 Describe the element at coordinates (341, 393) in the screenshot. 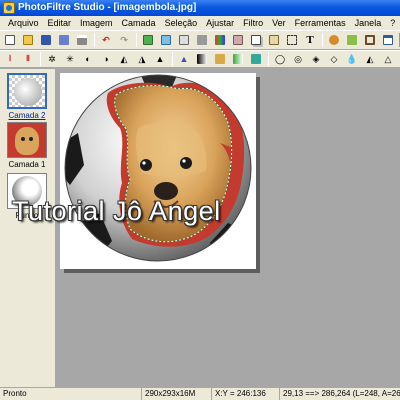

I see `status-selection: 29,13 ==> 286,264 (L=248, A=262)` at that location.